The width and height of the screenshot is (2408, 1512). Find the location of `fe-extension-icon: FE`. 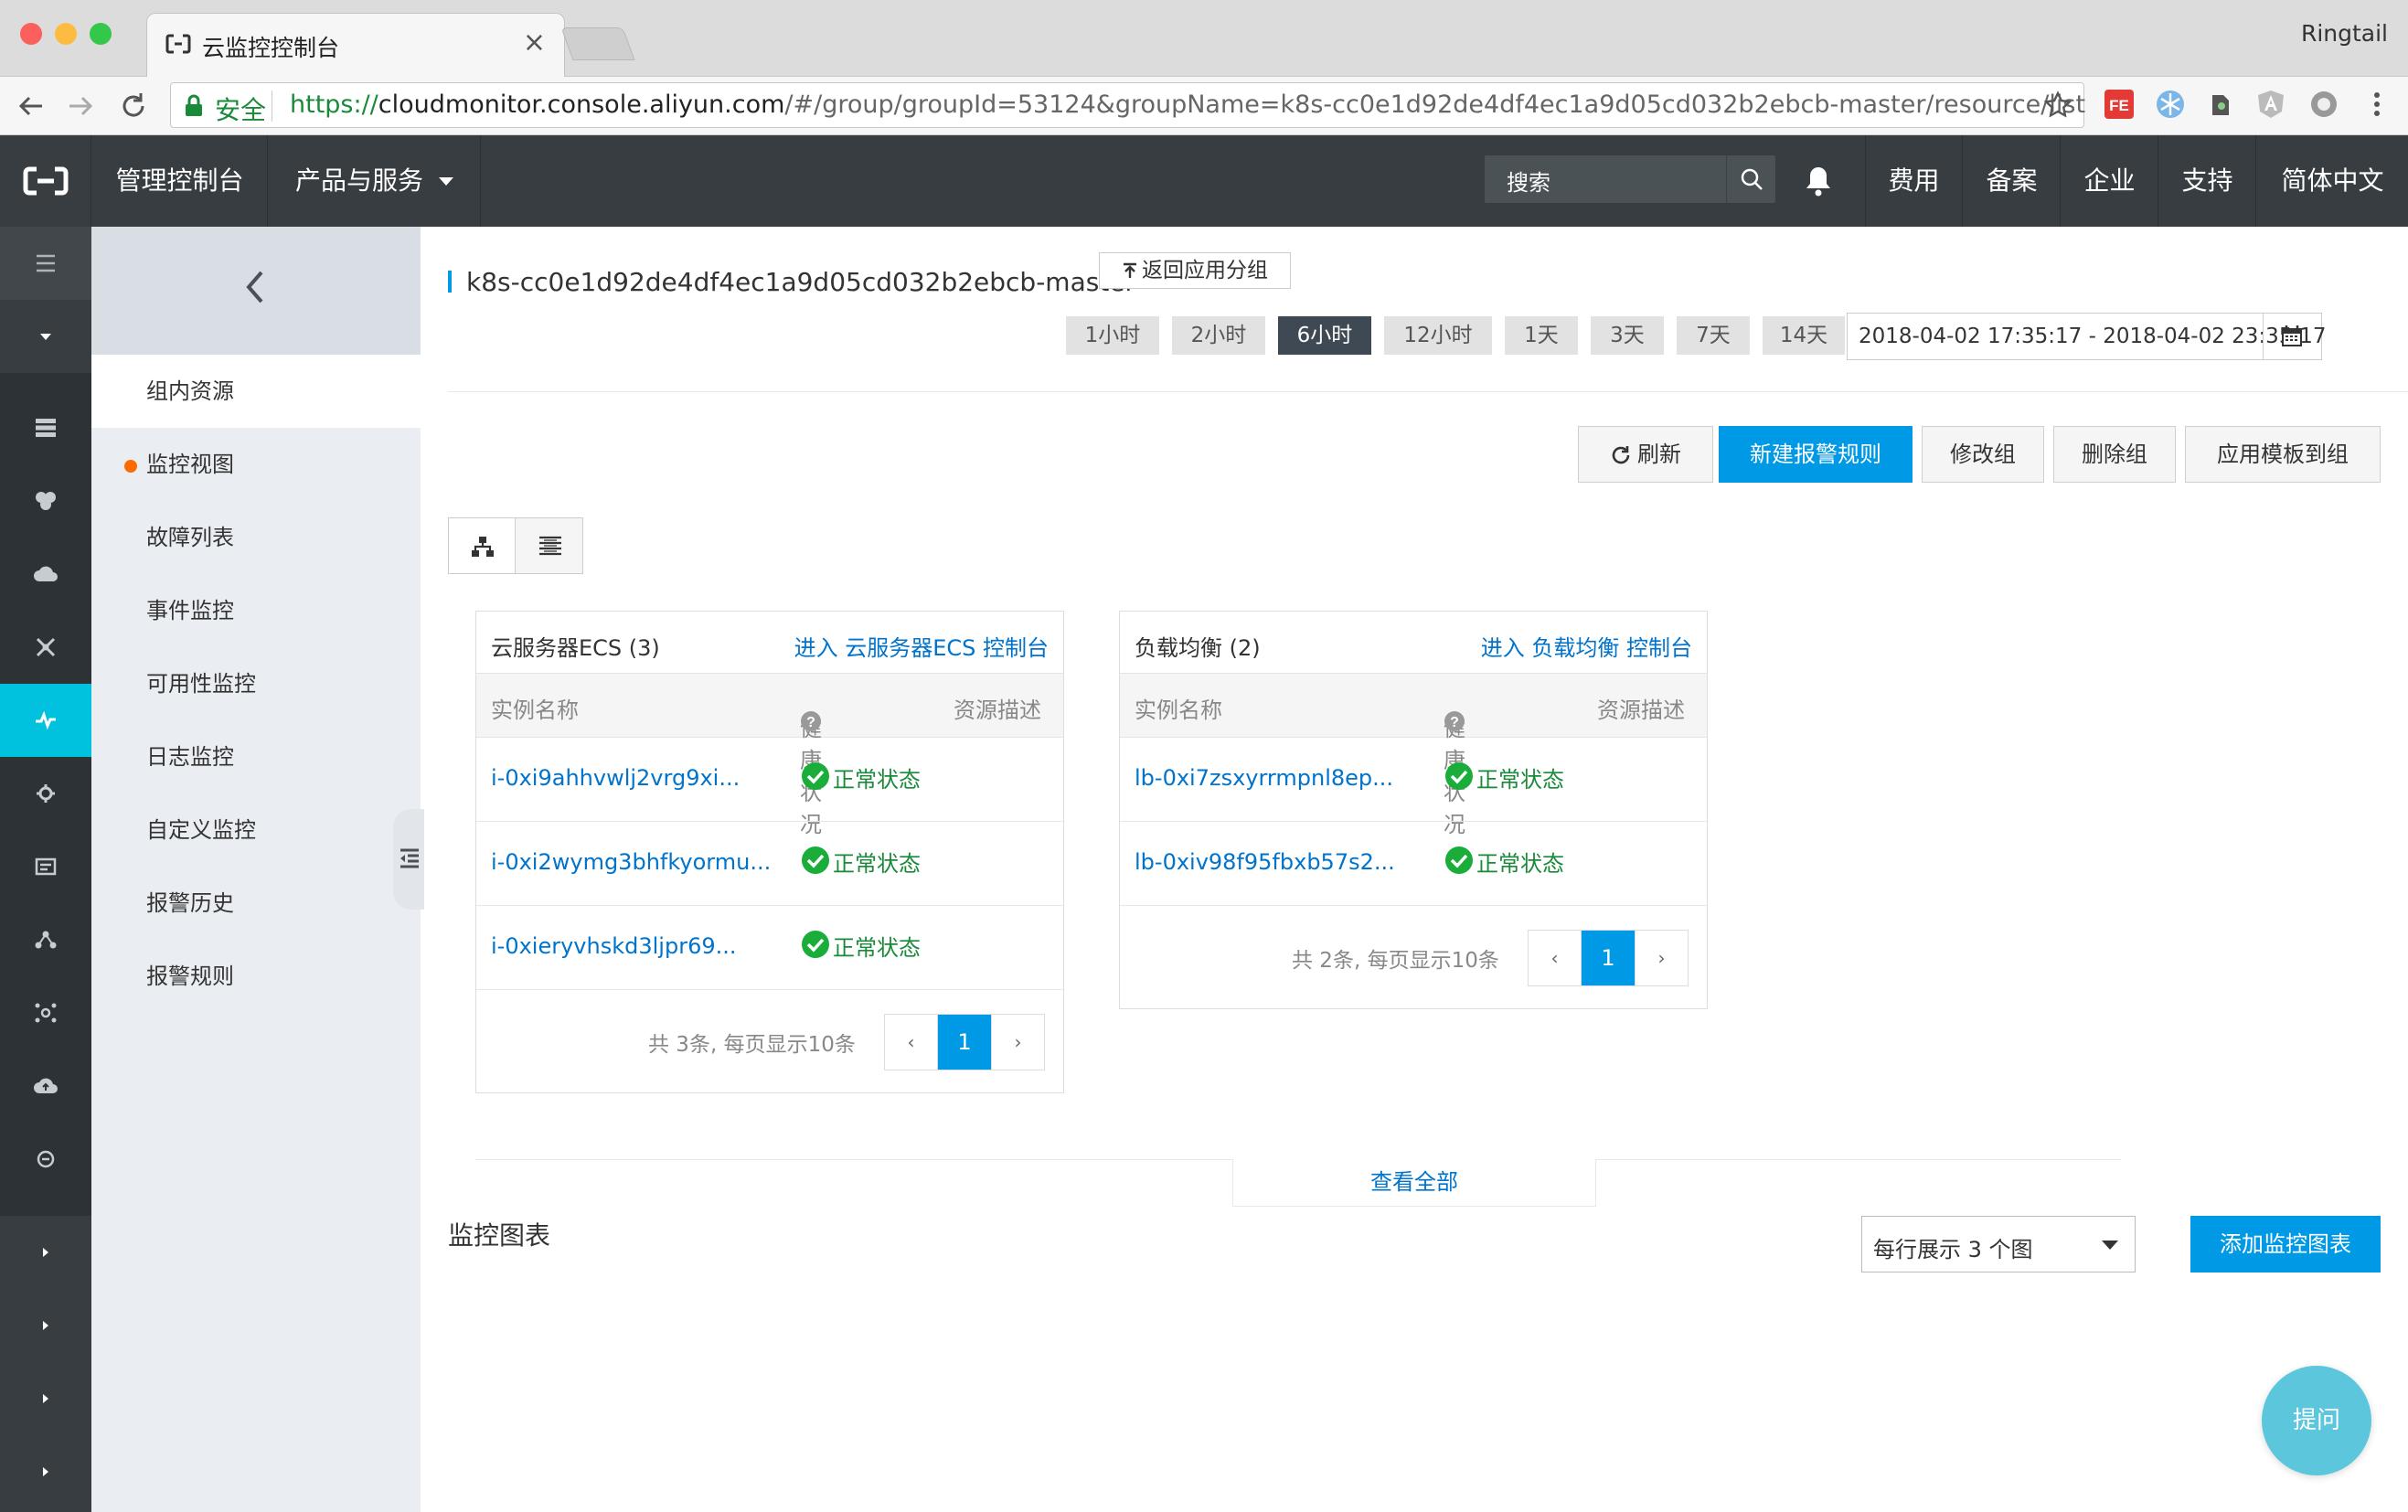

fe-extension-icon: FE is located at coordinates (2119, 104).